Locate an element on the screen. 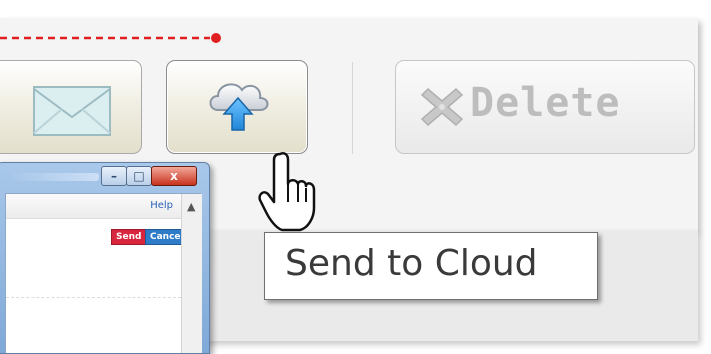 The width and height of the screenshot is (711, 354). close-icon: x is located at coordinates (174, 176).